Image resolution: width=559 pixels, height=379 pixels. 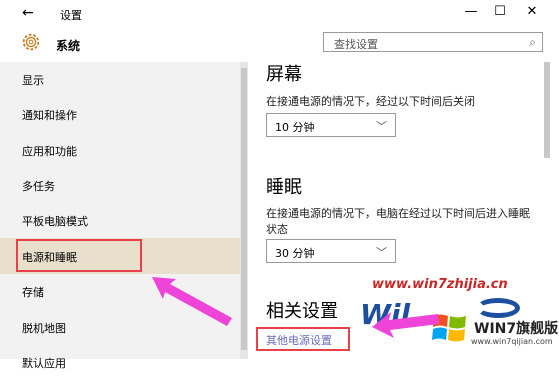 What do you see at coordinates (79, 255) in the screenshot?
I see `highlight-box-power-sleep` at bounding box center [79, 255].